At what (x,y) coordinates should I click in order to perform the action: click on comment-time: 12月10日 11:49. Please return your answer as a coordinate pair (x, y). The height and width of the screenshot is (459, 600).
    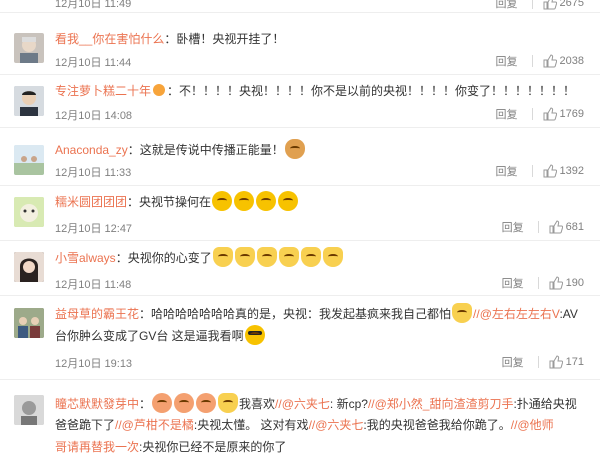
    Looking at the image, I should click on (93, 5).